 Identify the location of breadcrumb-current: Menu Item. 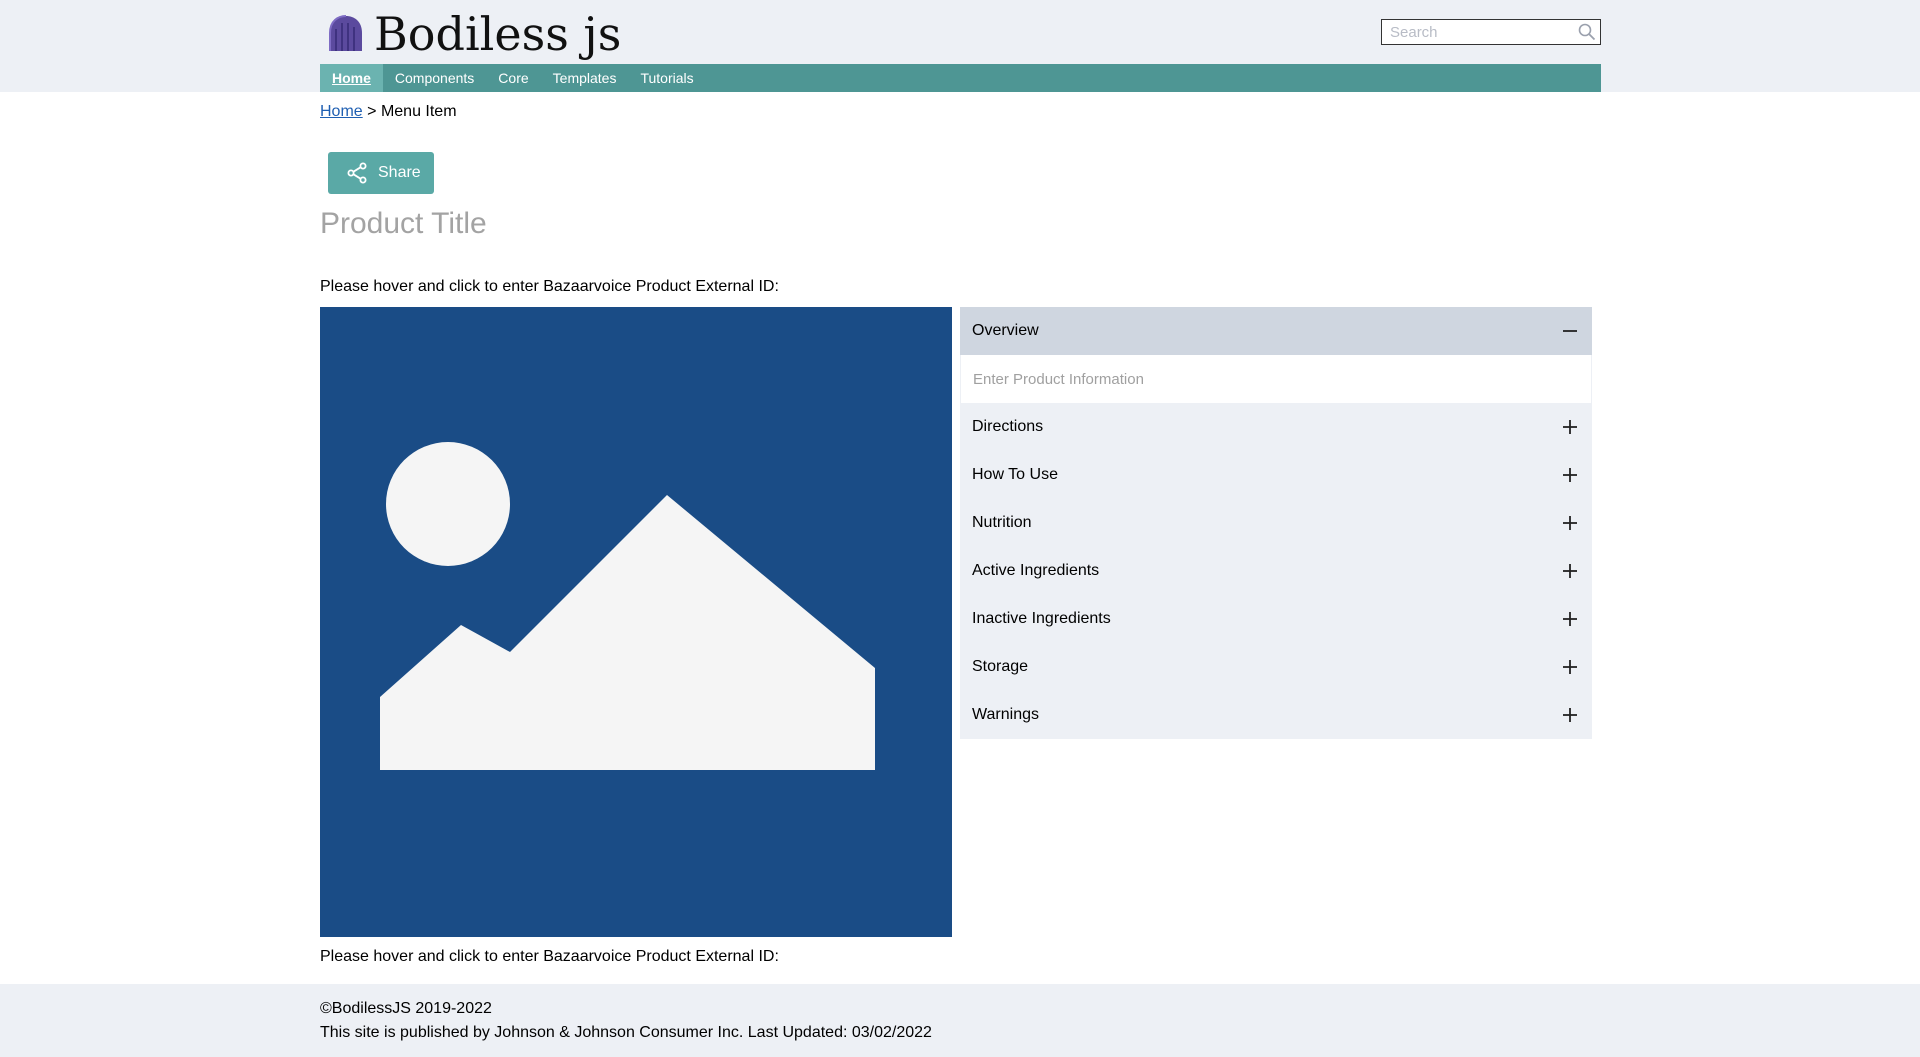
(418, 111).